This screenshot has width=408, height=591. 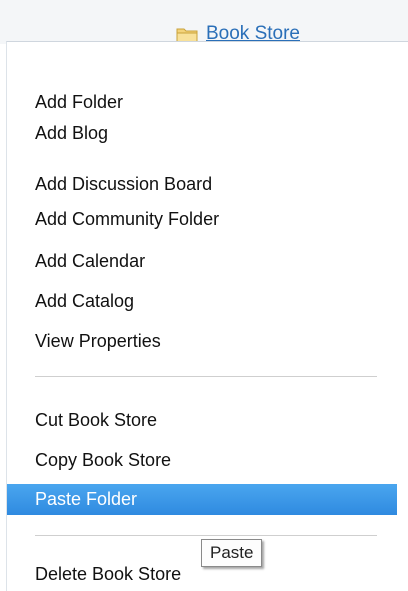 I want to click on menu-item-add-discussion-board: Add Discussion Board, so click(x=202, y=184).